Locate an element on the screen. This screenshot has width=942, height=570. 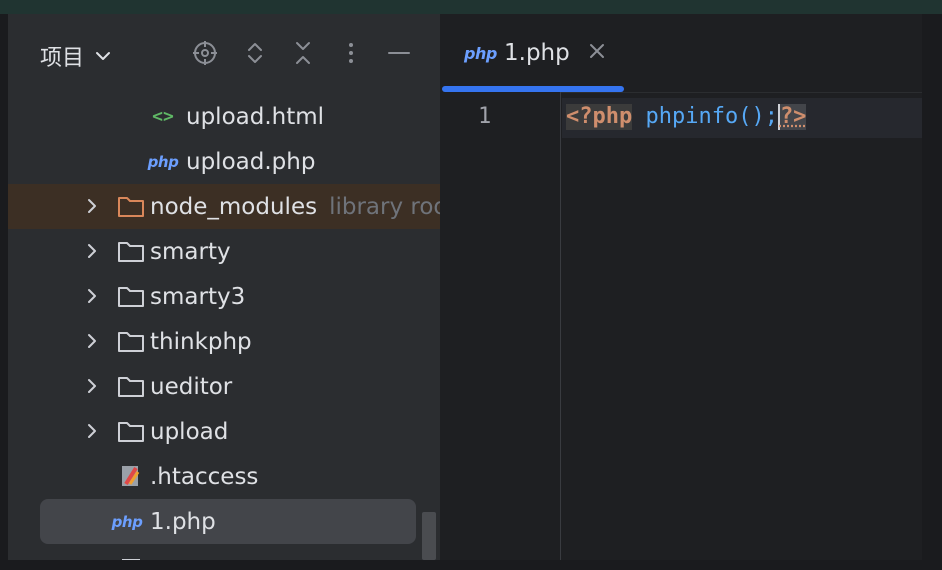
tree-item-label: .htaccess is located at coordinates (204, 476).